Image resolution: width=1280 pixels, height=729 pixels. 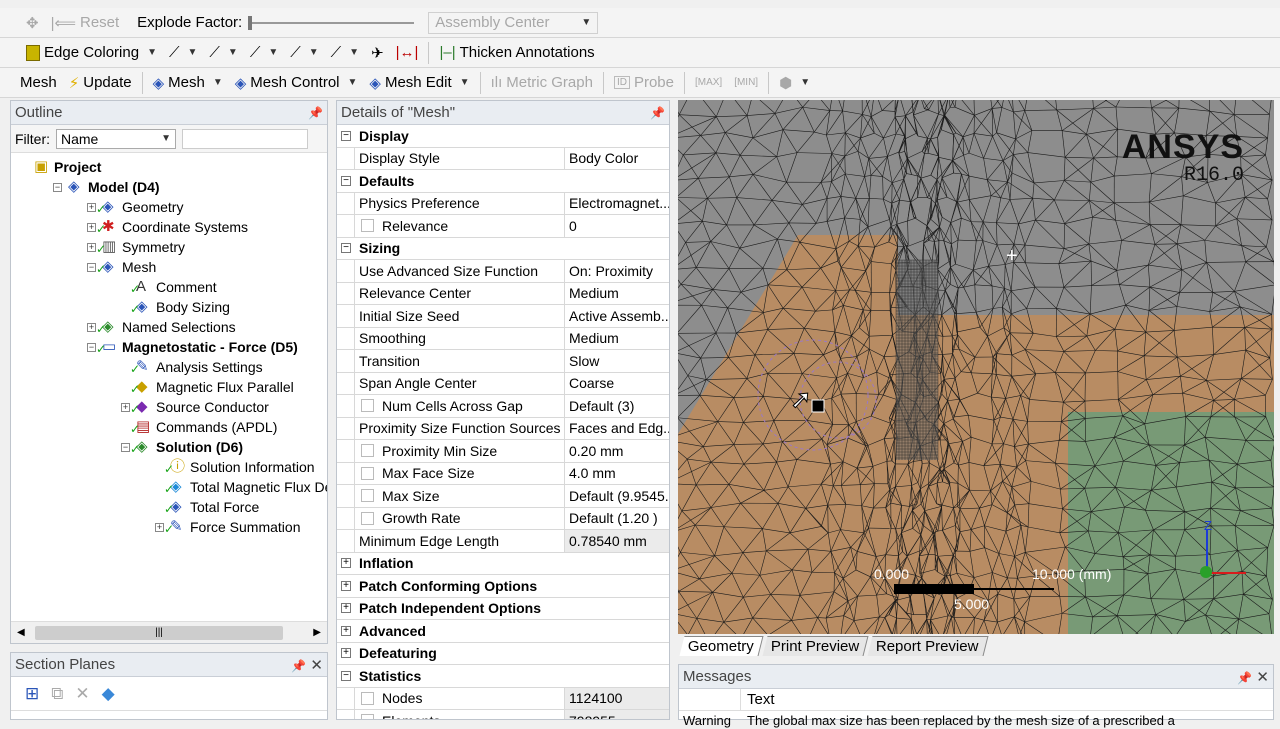 I want to click on metric-graph-button: ılı Metric Graph, so click(x=542, y=83).